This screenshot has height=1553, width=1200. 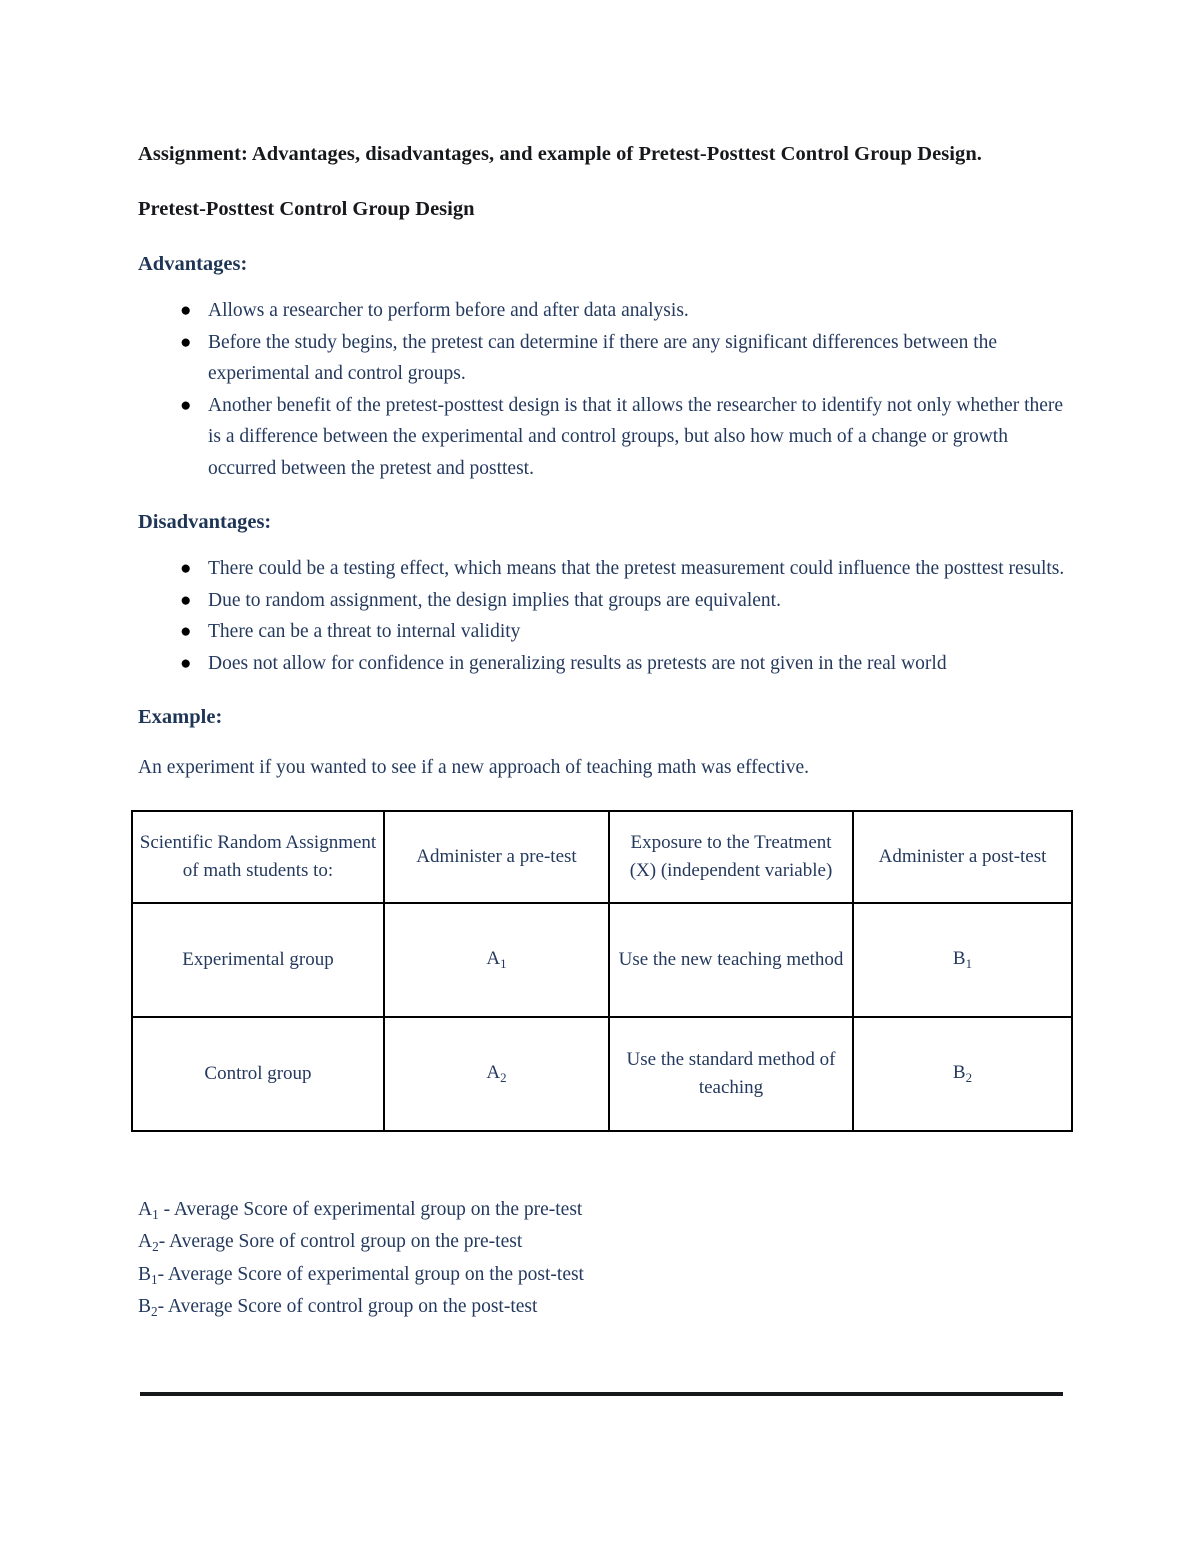 I want to click on cell-posttest-symbol: B1, so click(x=962, y=959).